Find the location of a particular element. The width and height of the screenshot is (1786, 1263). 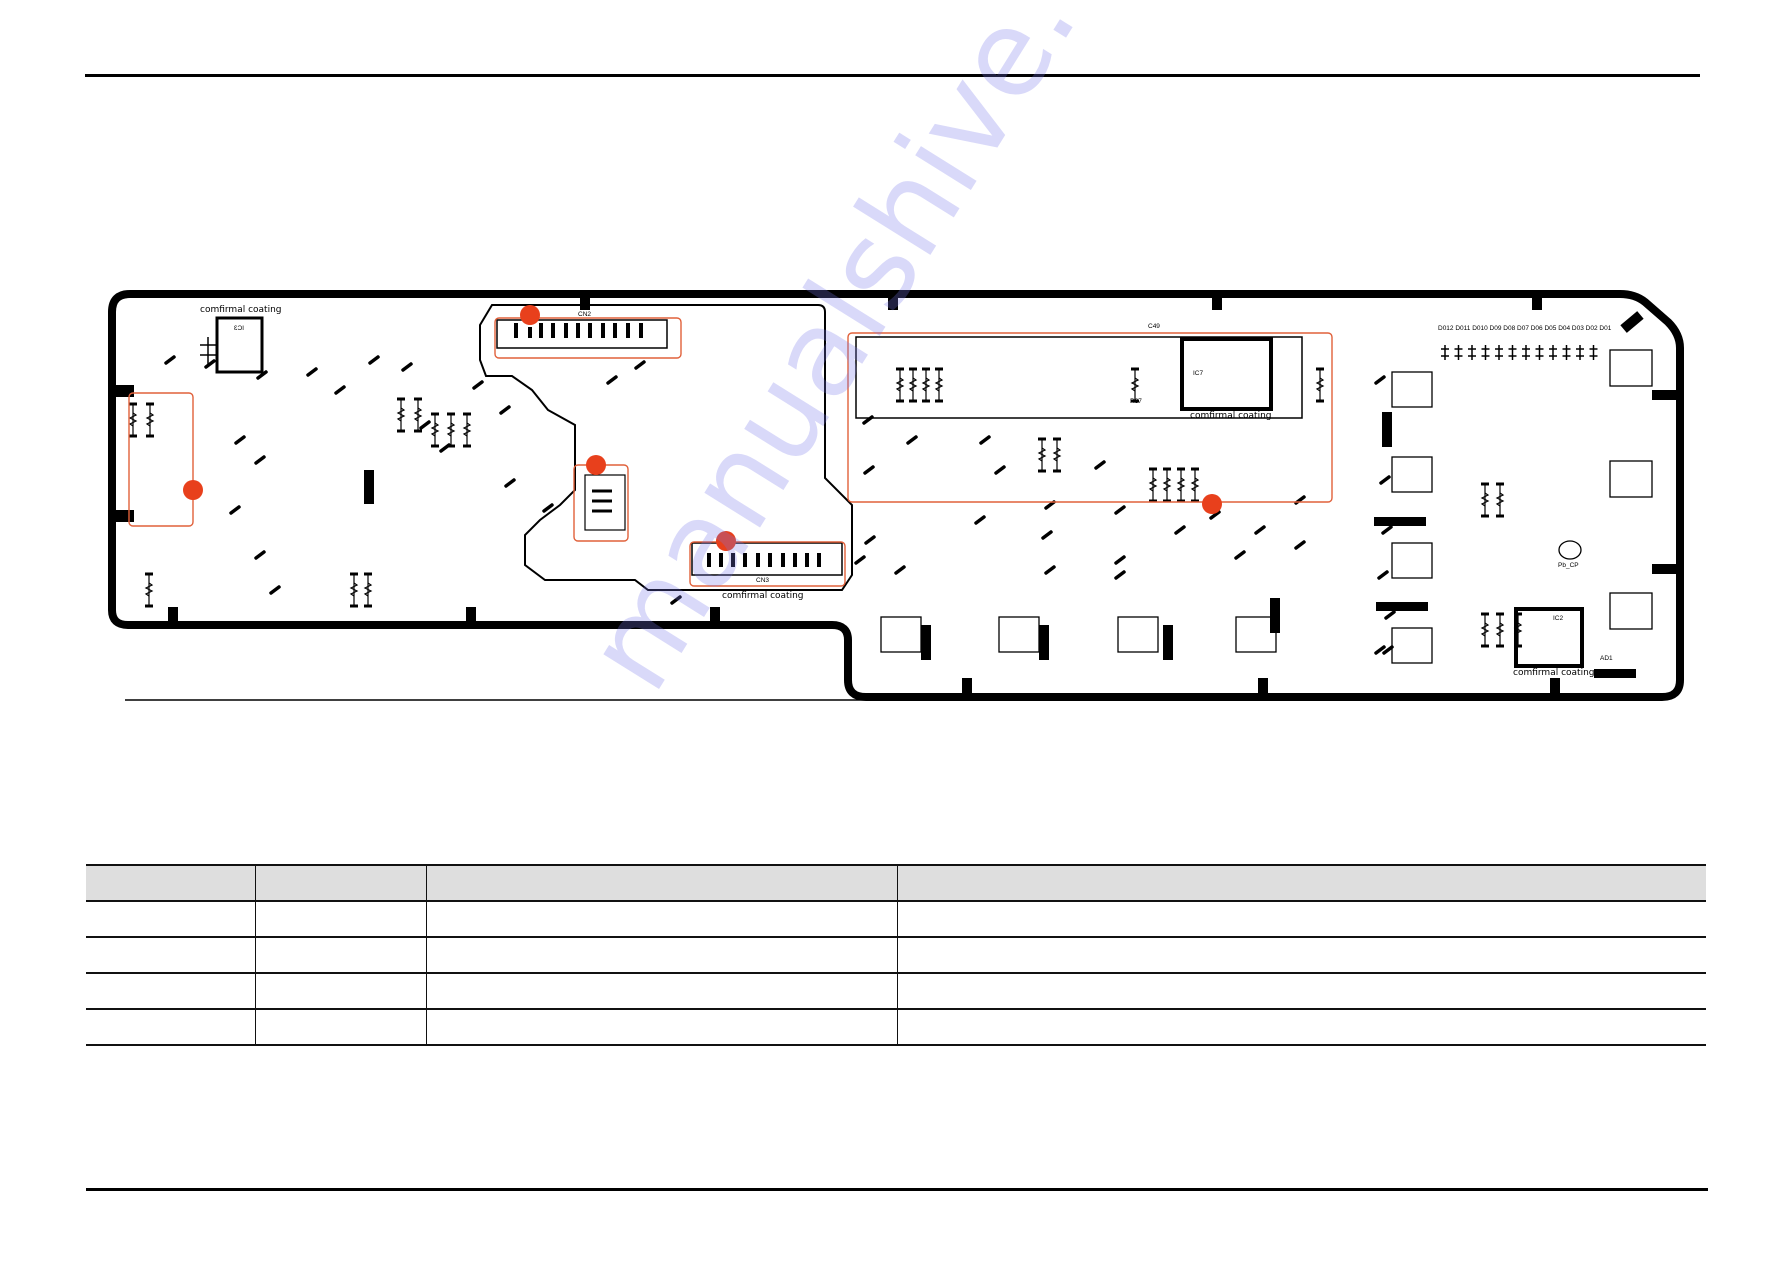

cn3-label: CN3 is located at coordinates (762, 580).